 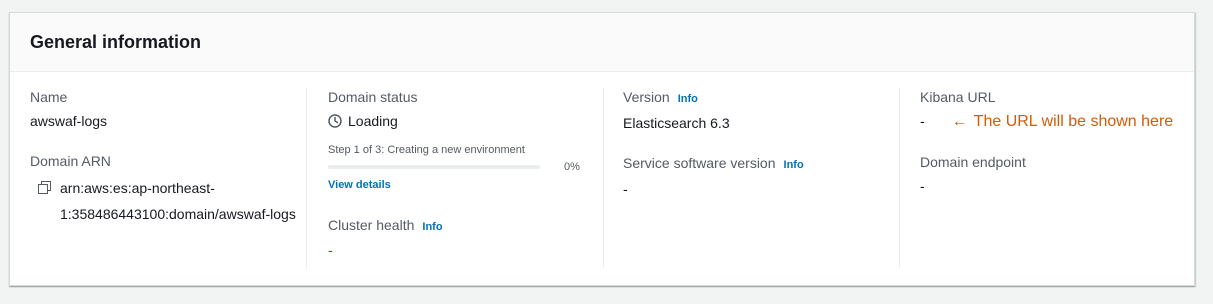 I want to click on cluster-health-label: Cluster health, so click(x=371, y=225).